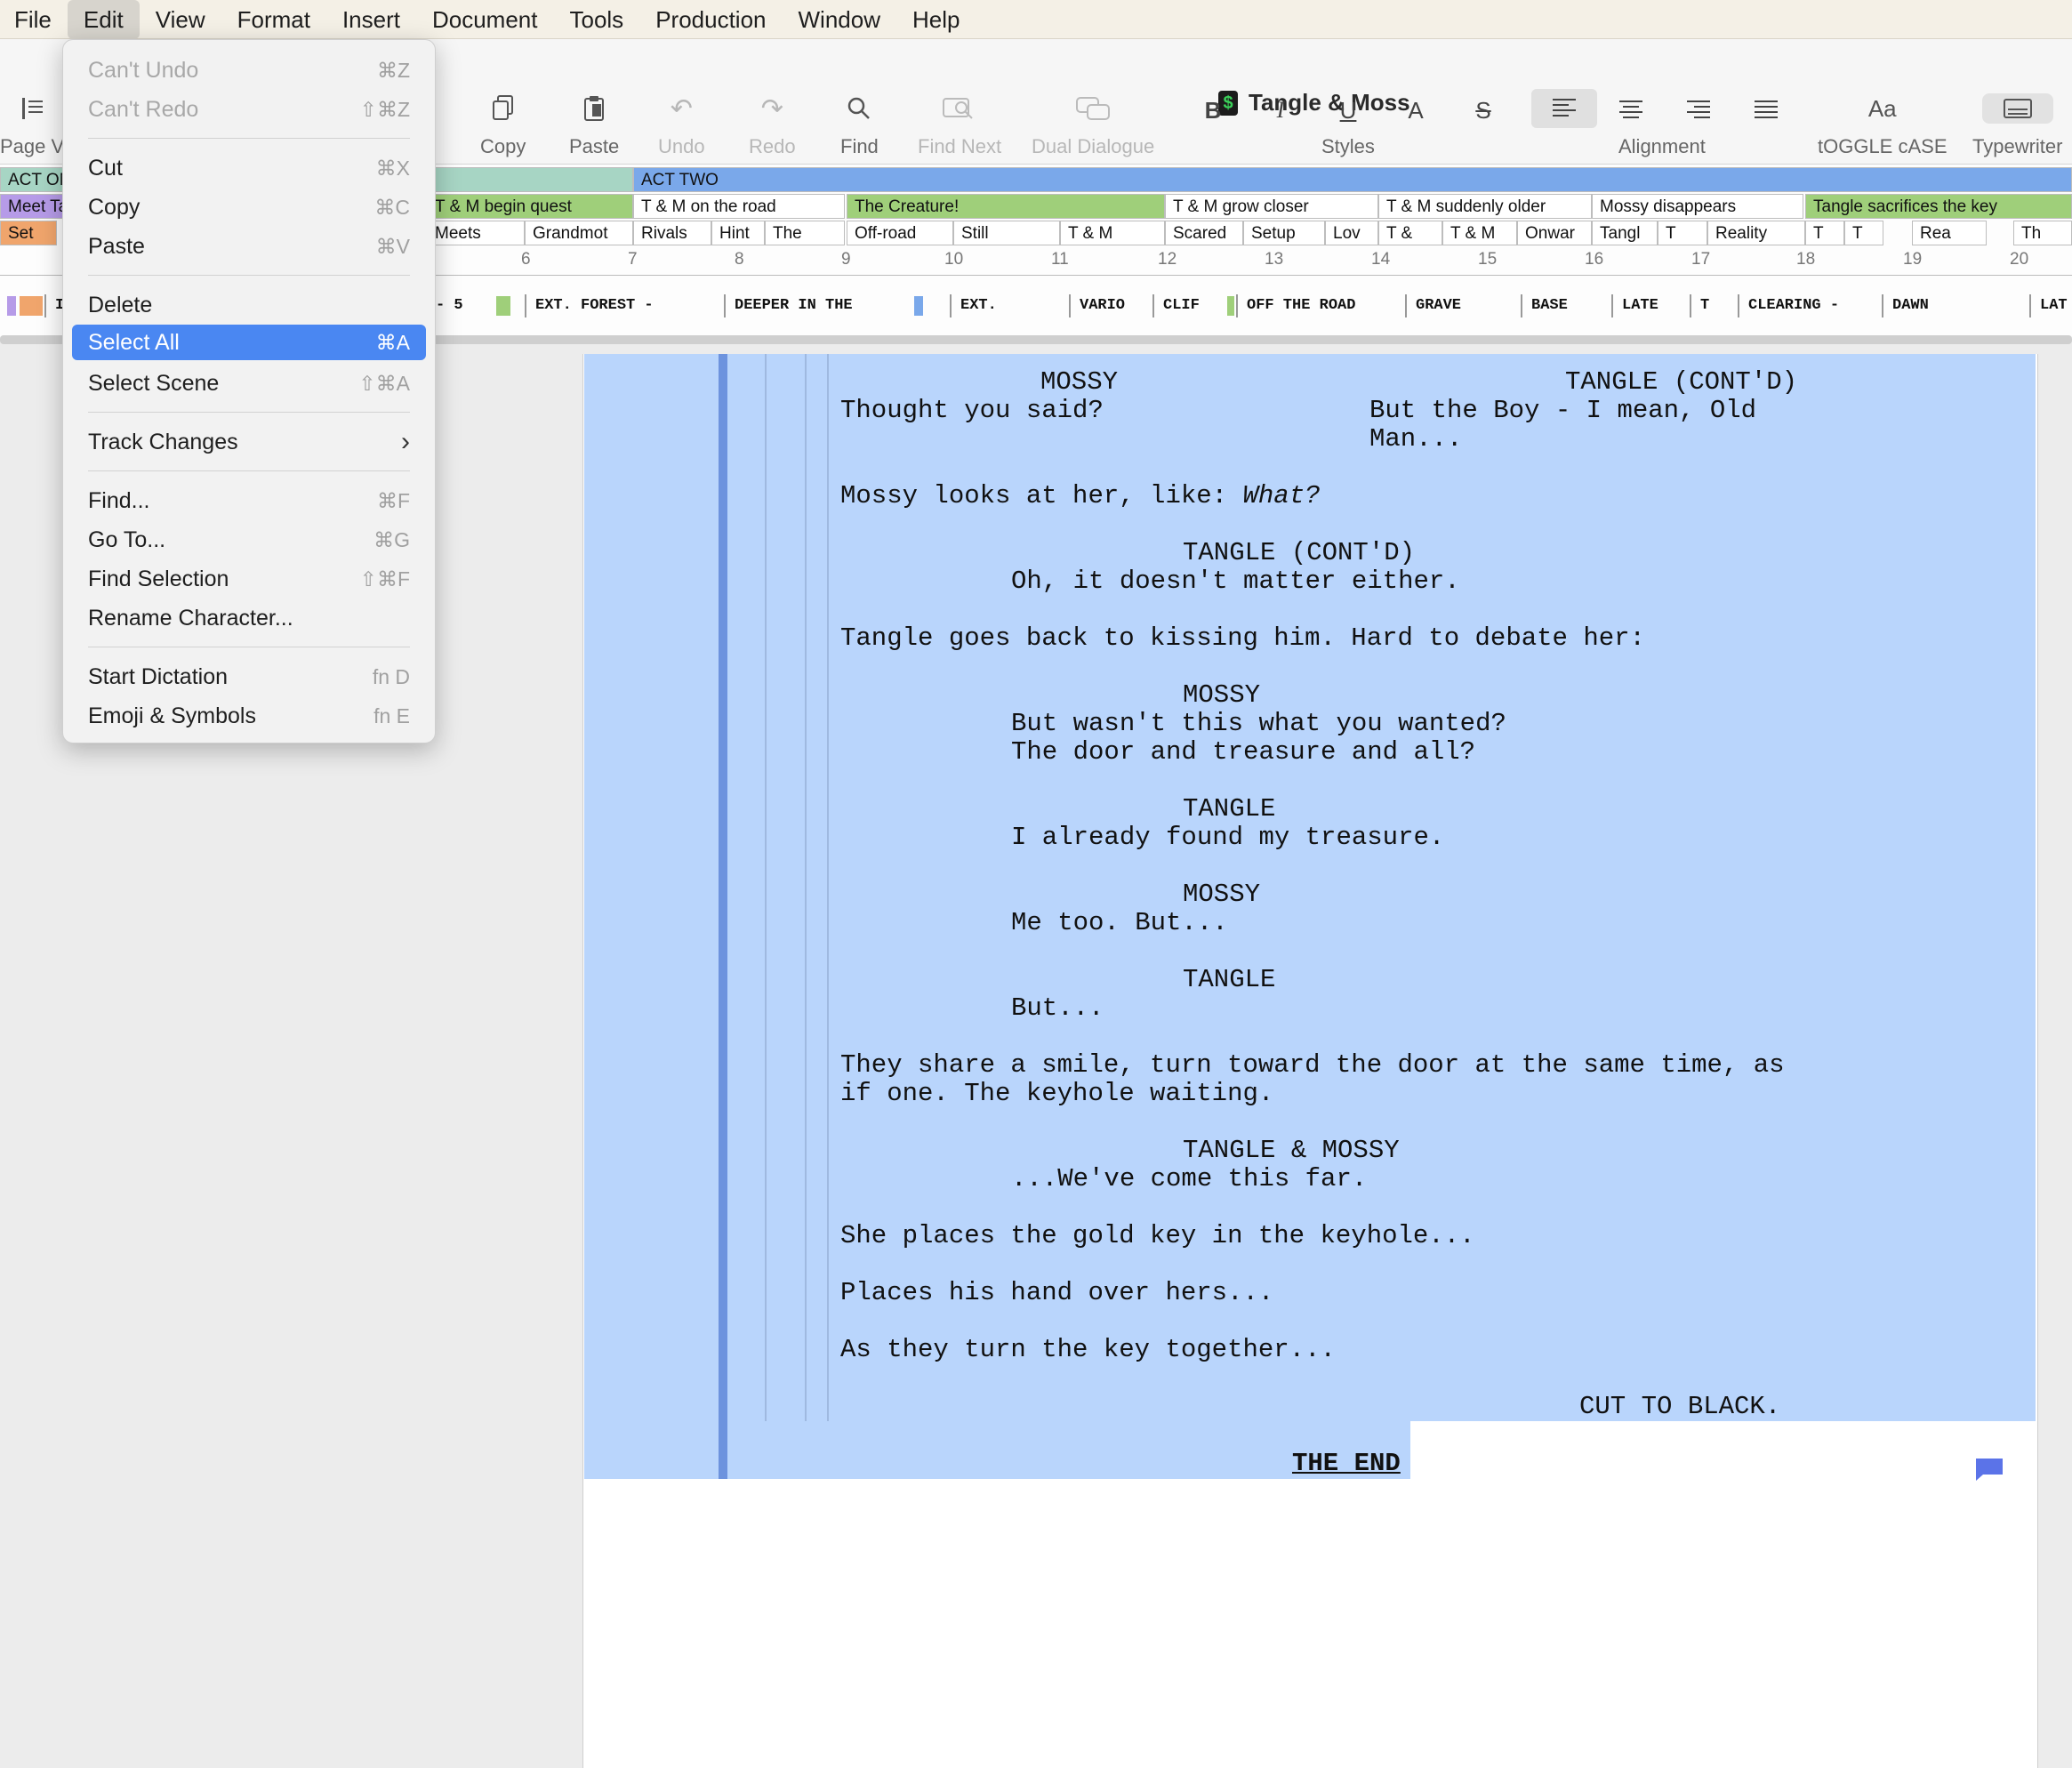 The height and width of the screenshot is (1768, 2072). What do you see at coordinates (1188, 305) in the screenshot?
I see `slugline: CLIF` at bounding box center [1188, 305].